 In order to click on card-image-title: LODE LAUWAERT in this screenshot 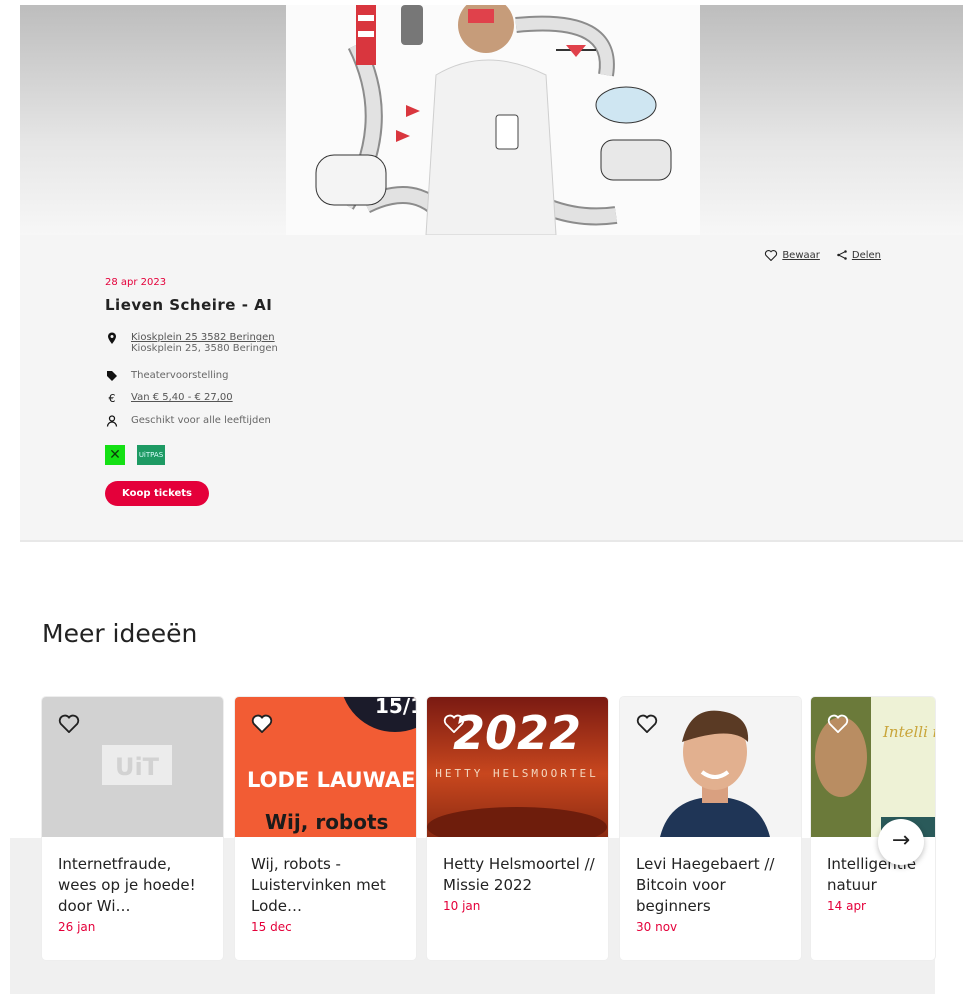, I will do `click(331, 780)`.